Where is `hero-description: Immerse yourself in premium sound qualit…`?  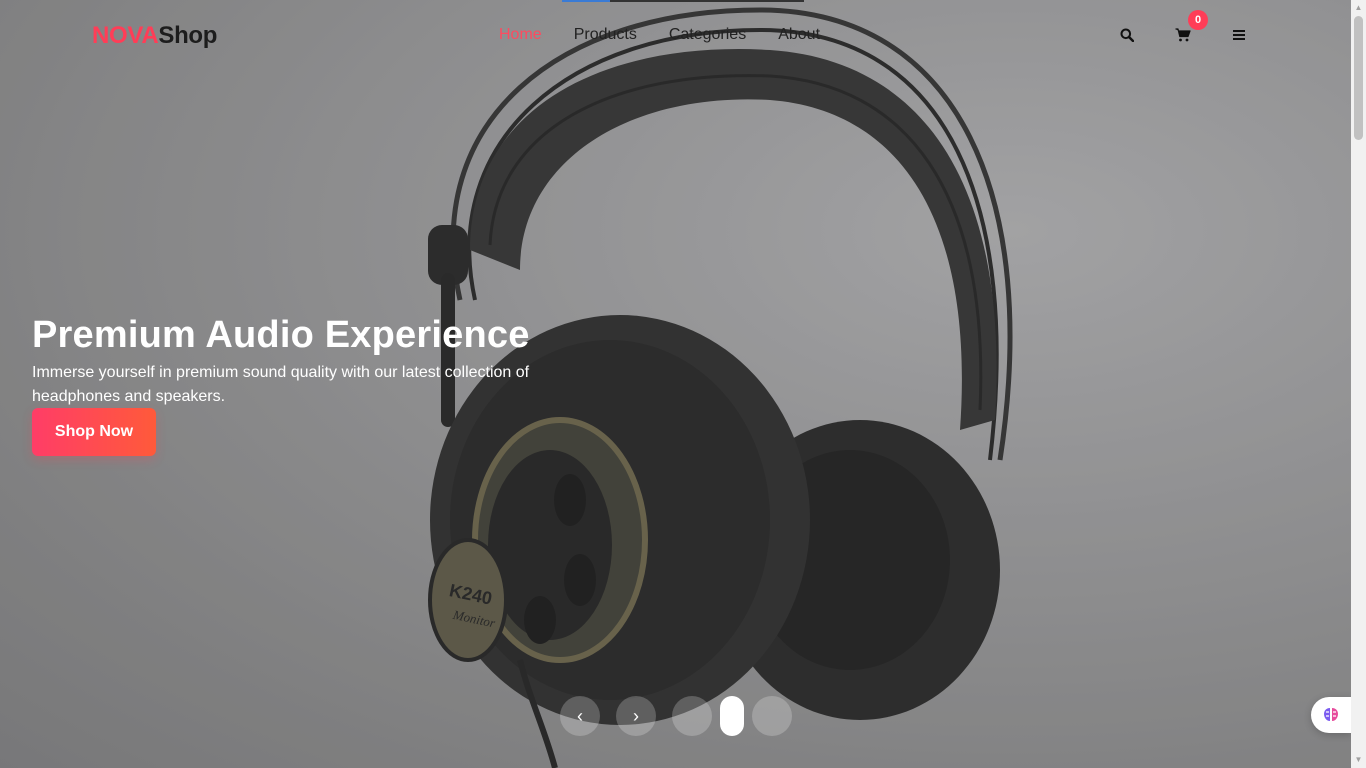
hero-description: Immerse yourself in premium sound qualit… is located at coordinates (281, 384).